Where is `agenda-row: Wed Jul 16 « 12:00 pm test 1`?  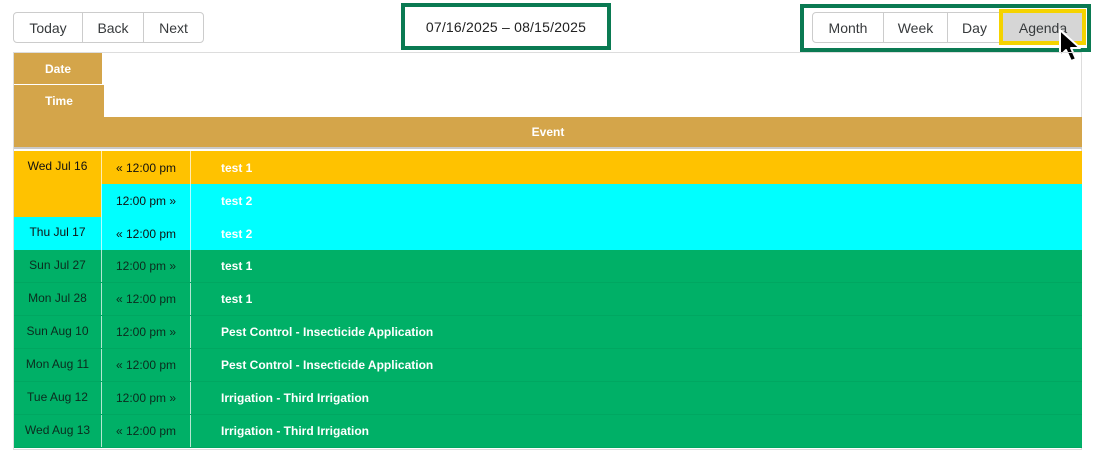 agenda-row: Wed Jul 16 « 12:00 pm test 1 is located at coordinates (548, 167).